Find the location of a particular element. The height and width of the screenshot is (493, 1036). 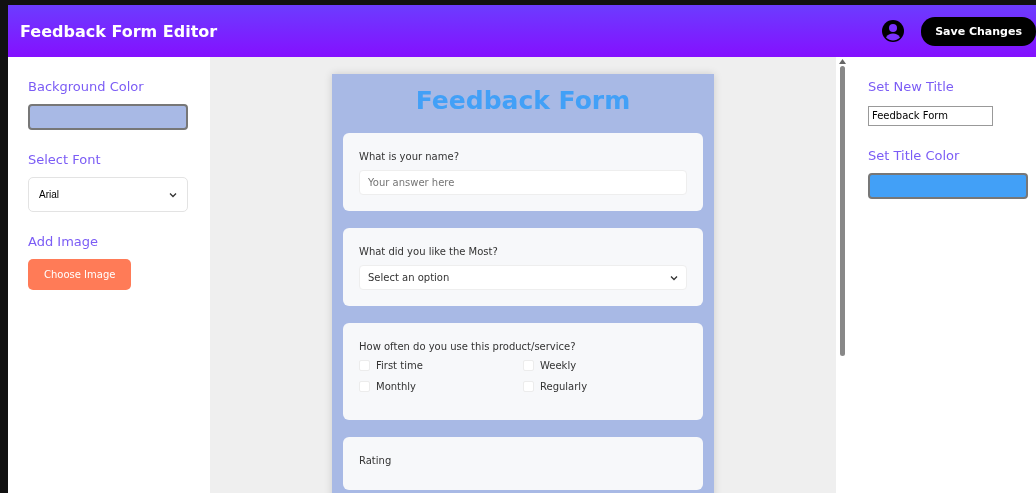

field-label: Select Font is located at coordinates (65, 159).